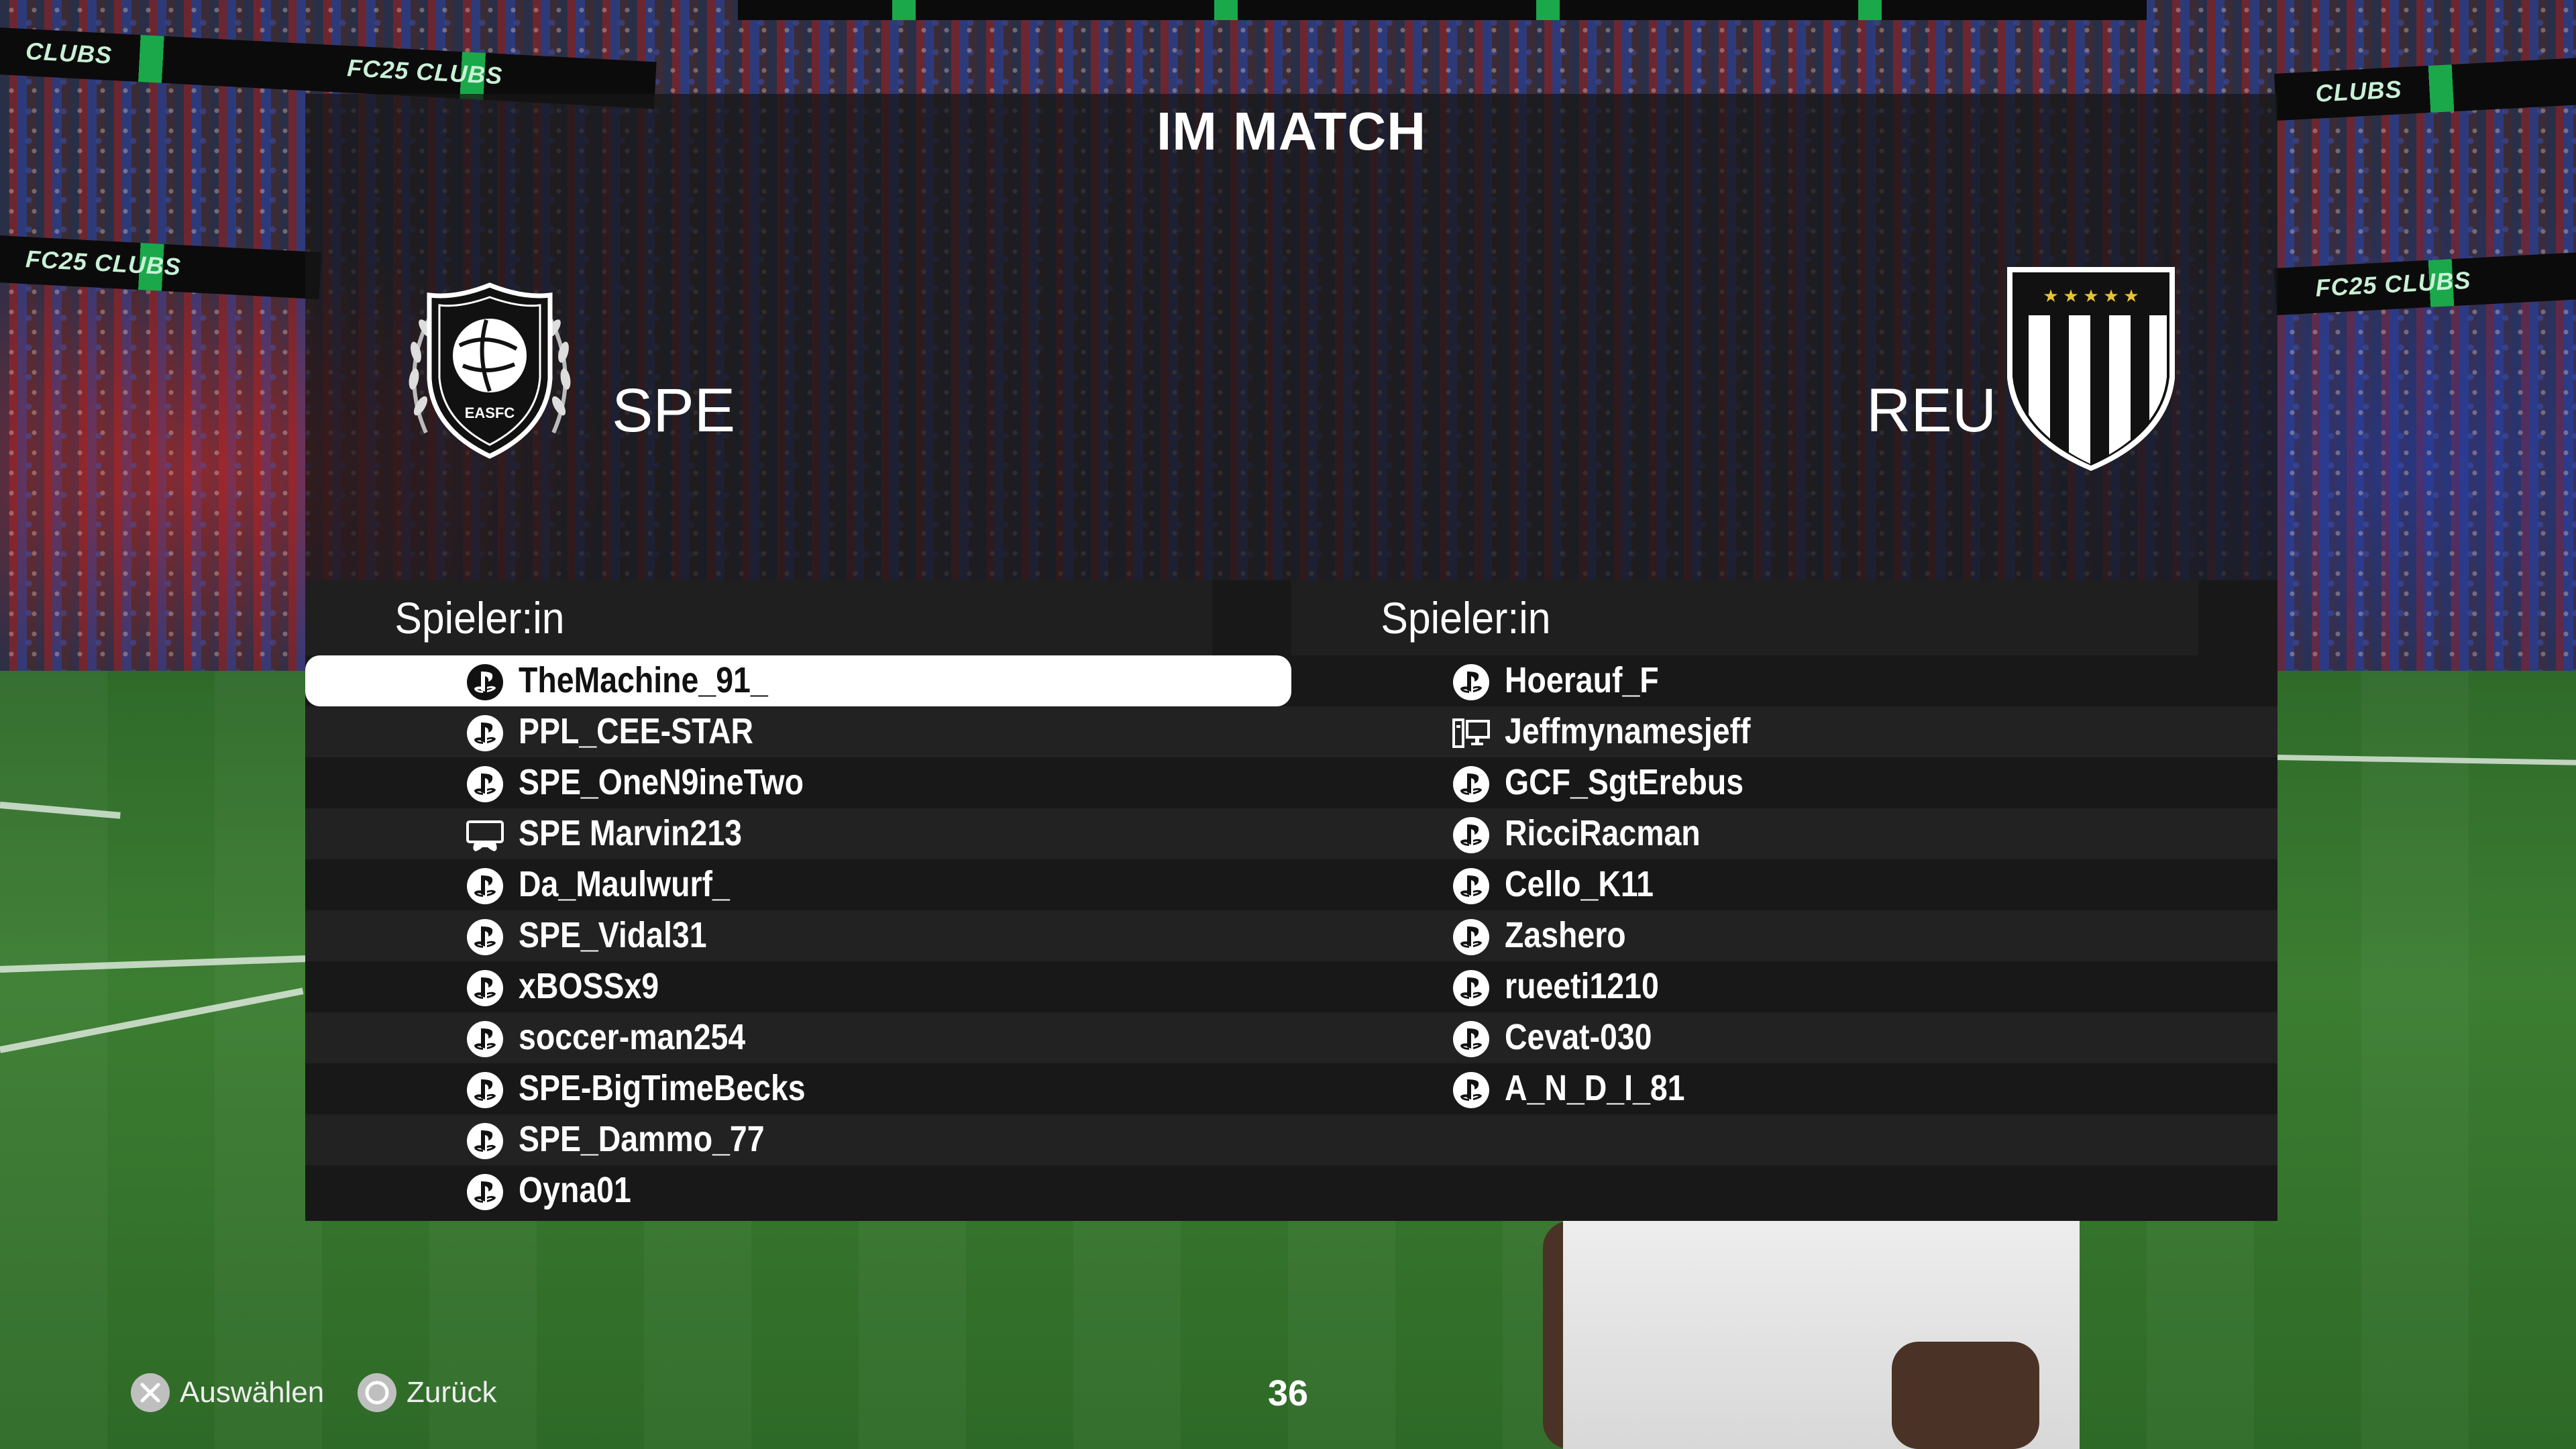 Image resolution: width=2576 pixels, height=1449 pixels. I want to click on away-list-header: Spieler:in, so click(1745, 617).